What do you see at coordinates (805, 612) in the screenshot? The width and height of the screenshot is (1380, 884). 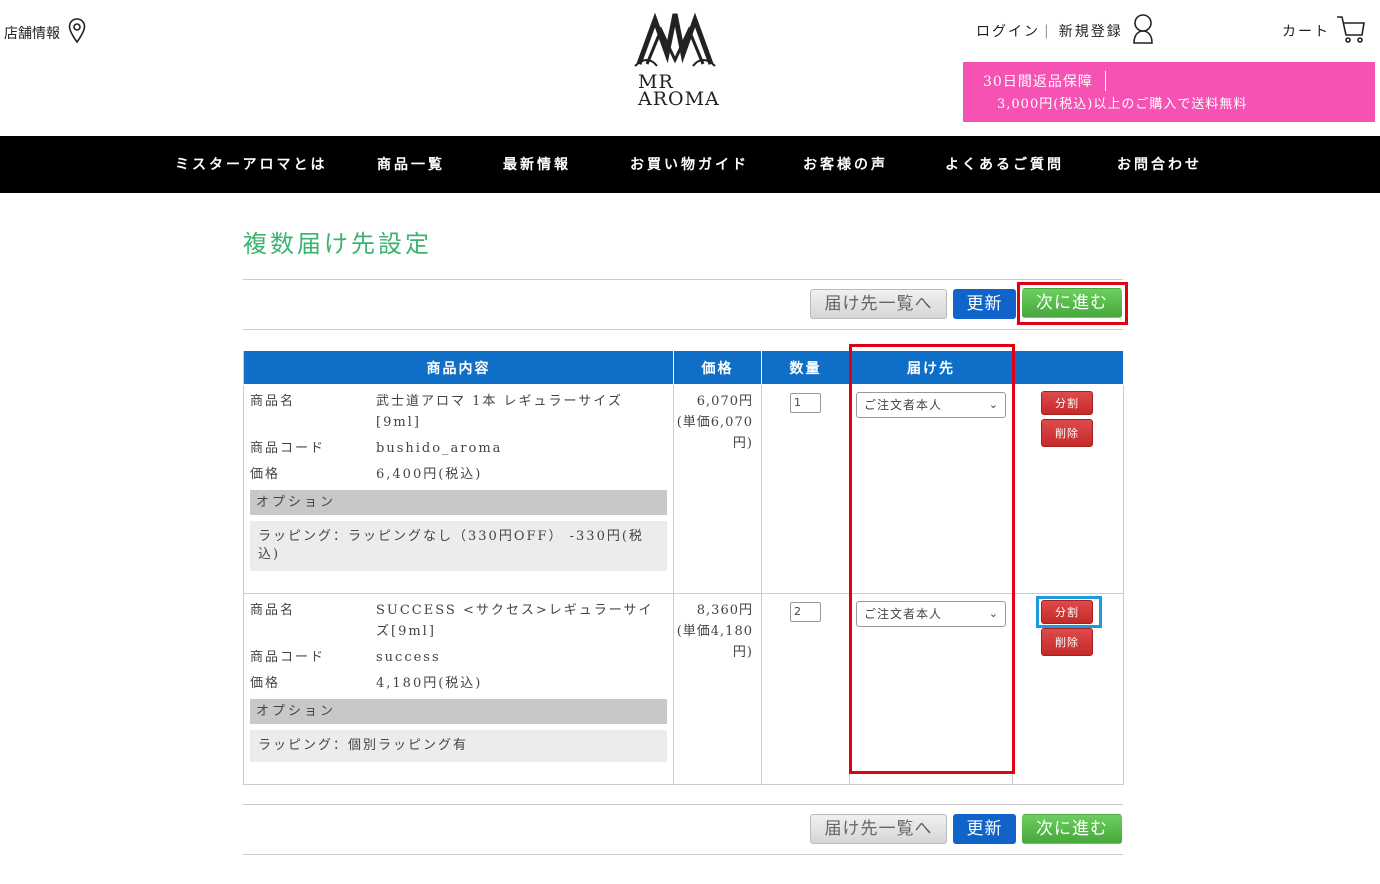 I see `quantity-input: 2` at bounding box center [805, 612].